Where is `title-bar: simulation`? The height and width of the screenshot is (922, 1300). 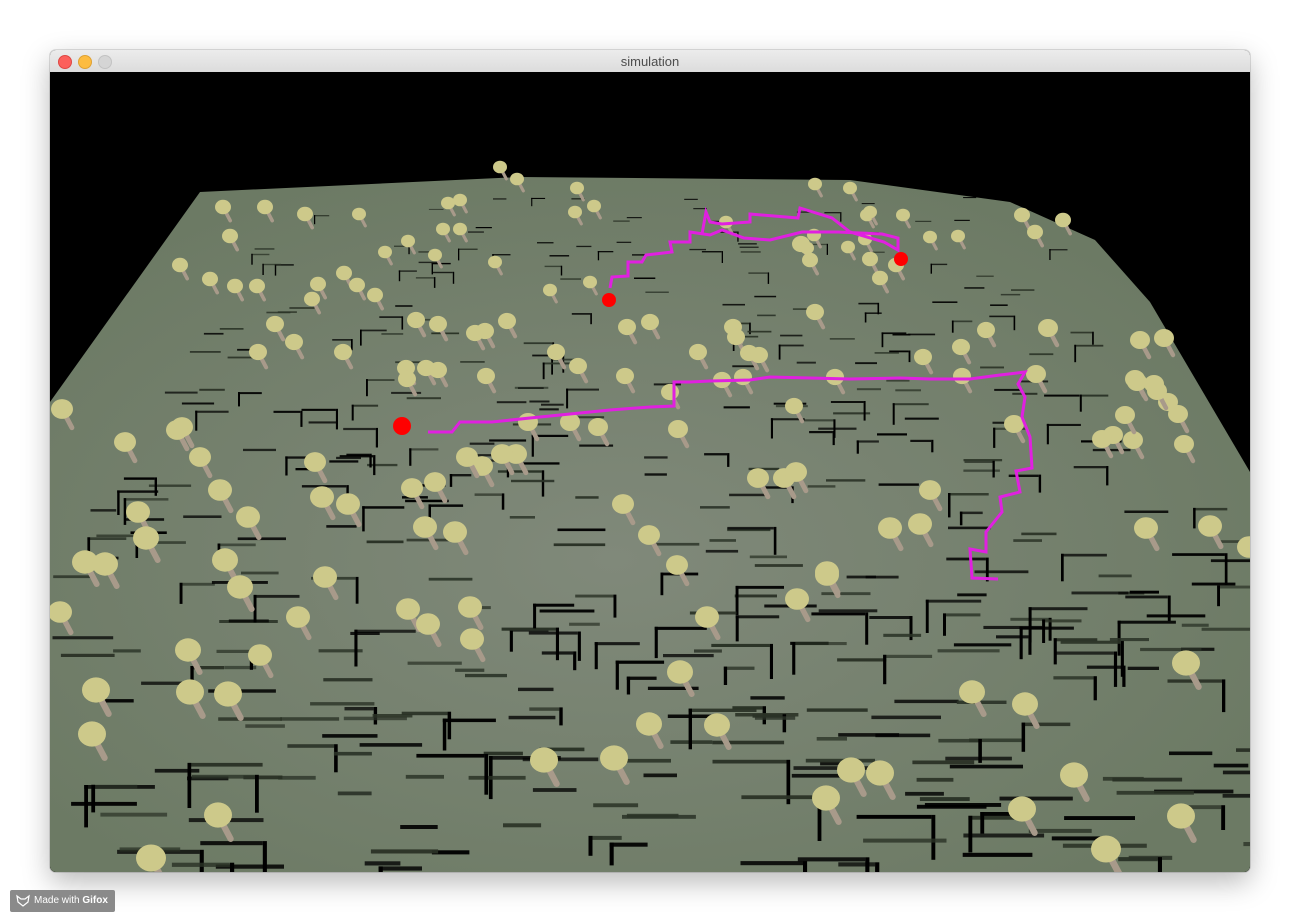 title-bar: simulation is located at coordinates (650, 61).